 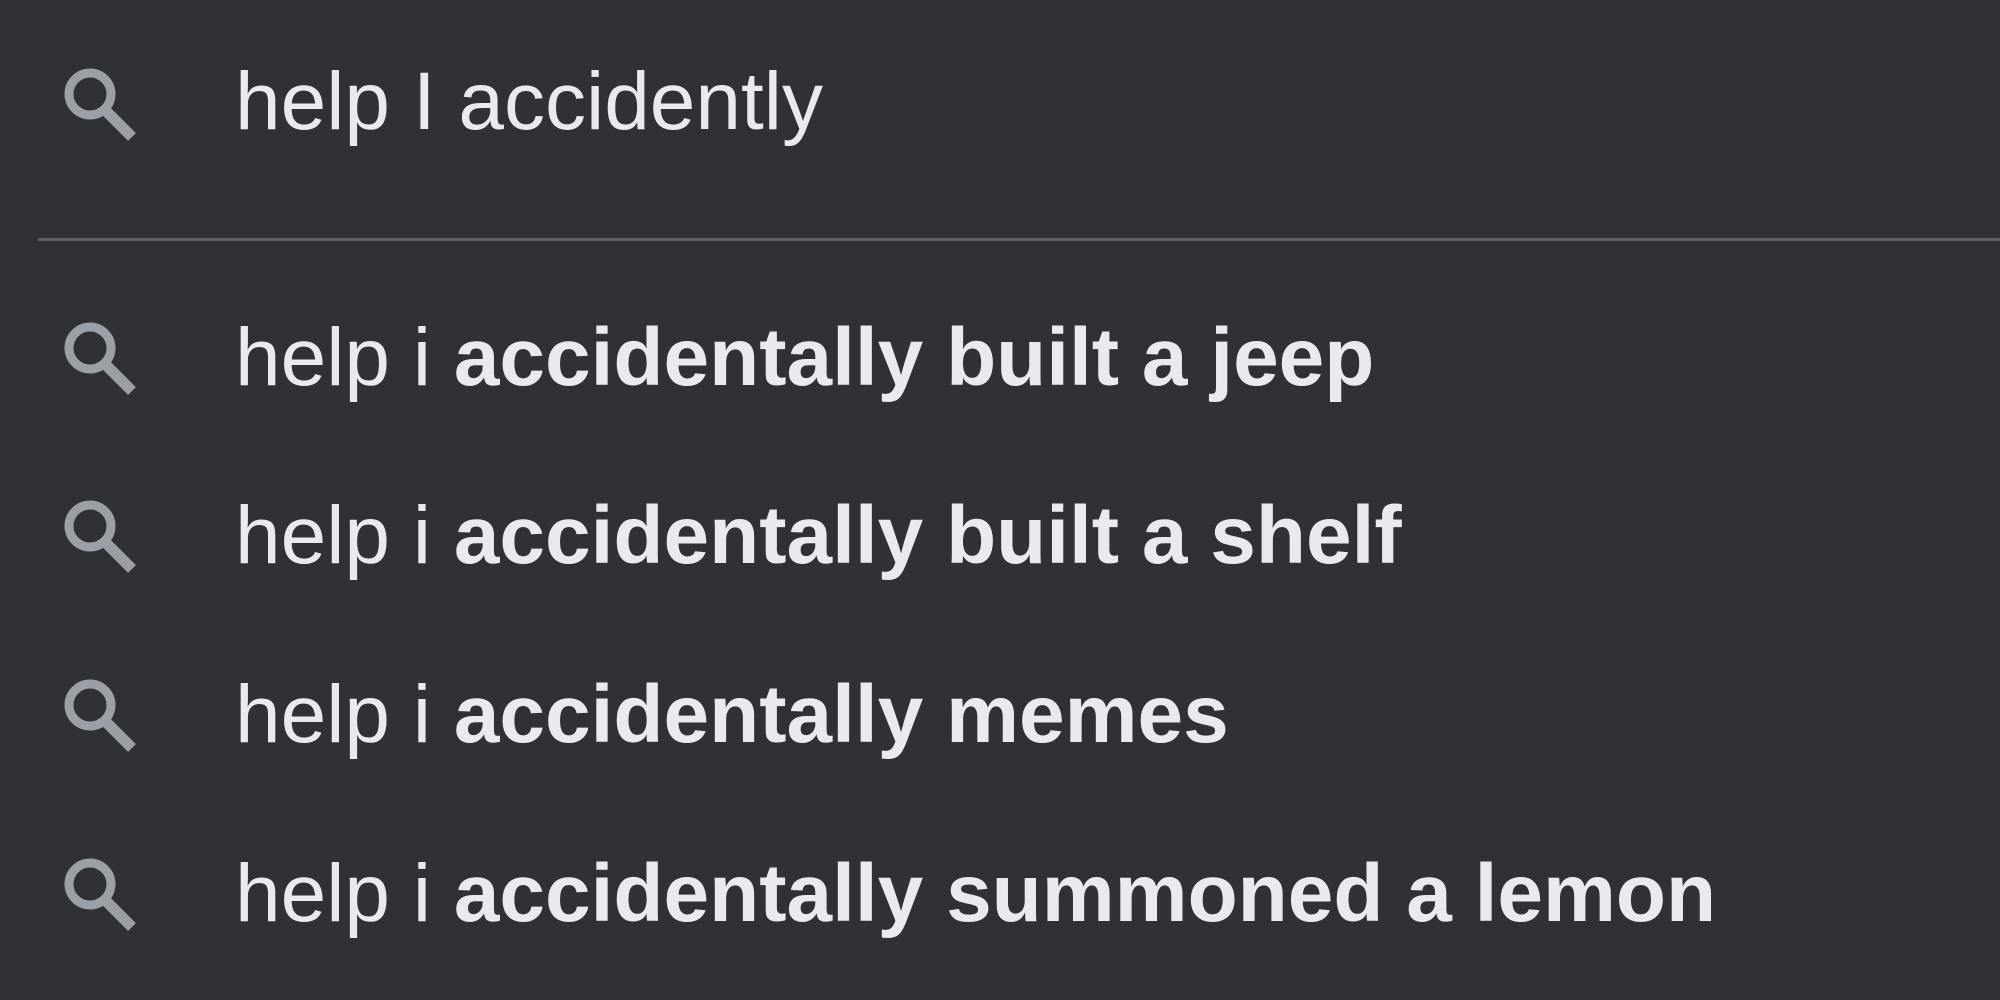 I want to click on suggestion-text: help i accidentally built a shelf, so click(x=818, y=536).